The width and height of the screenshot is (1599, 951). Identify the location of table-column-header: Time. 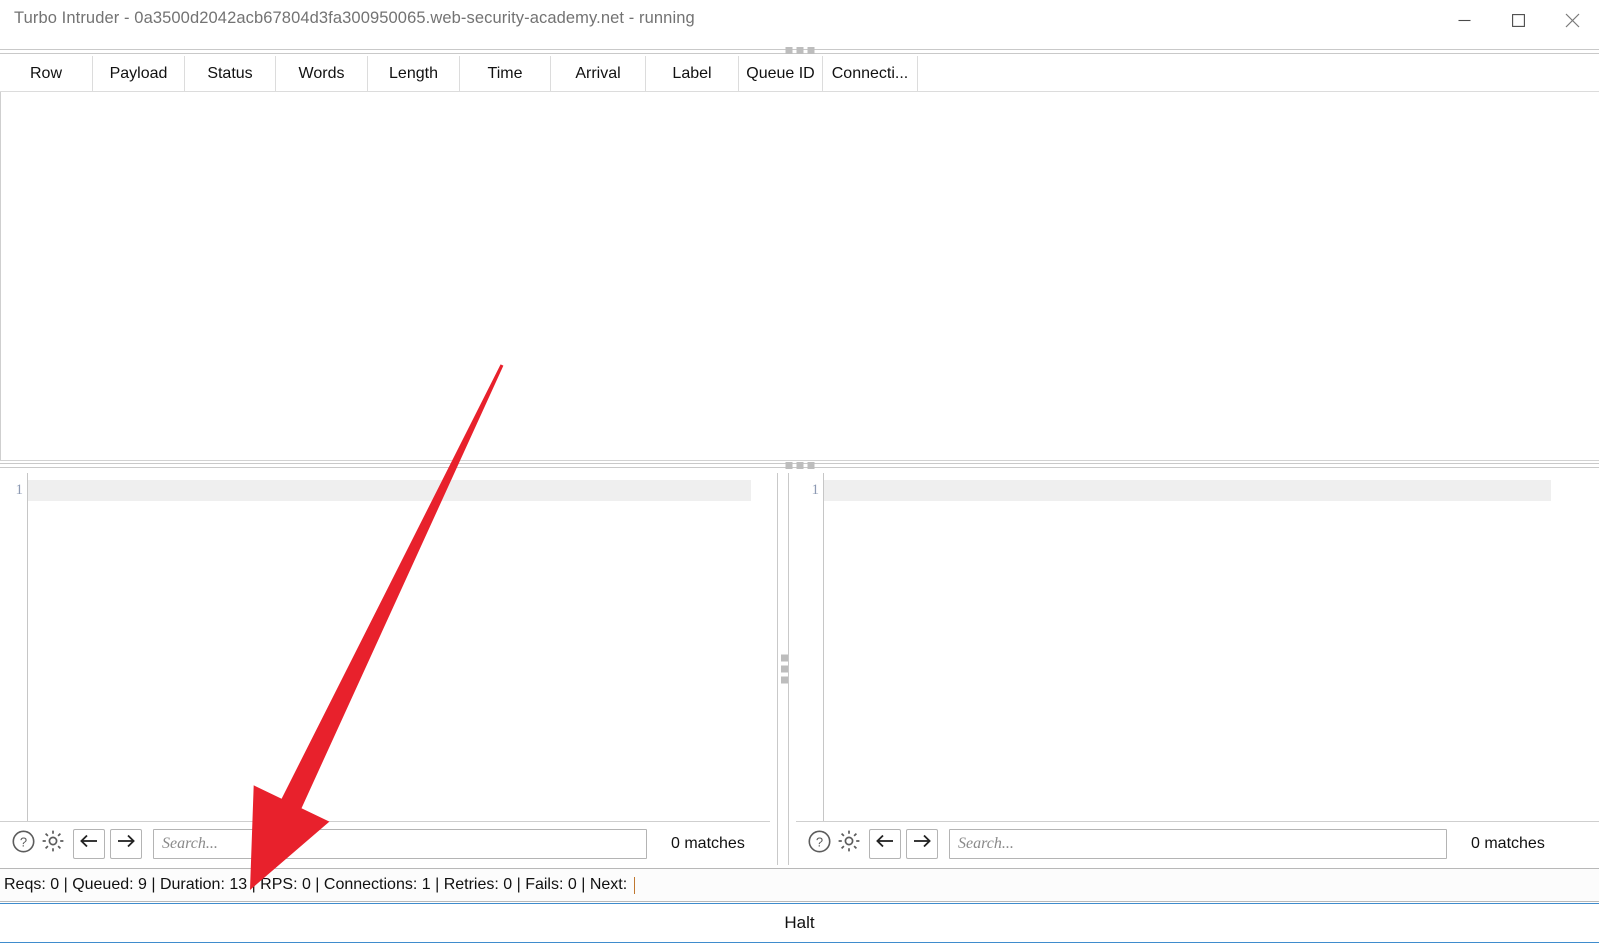
(505, 74).